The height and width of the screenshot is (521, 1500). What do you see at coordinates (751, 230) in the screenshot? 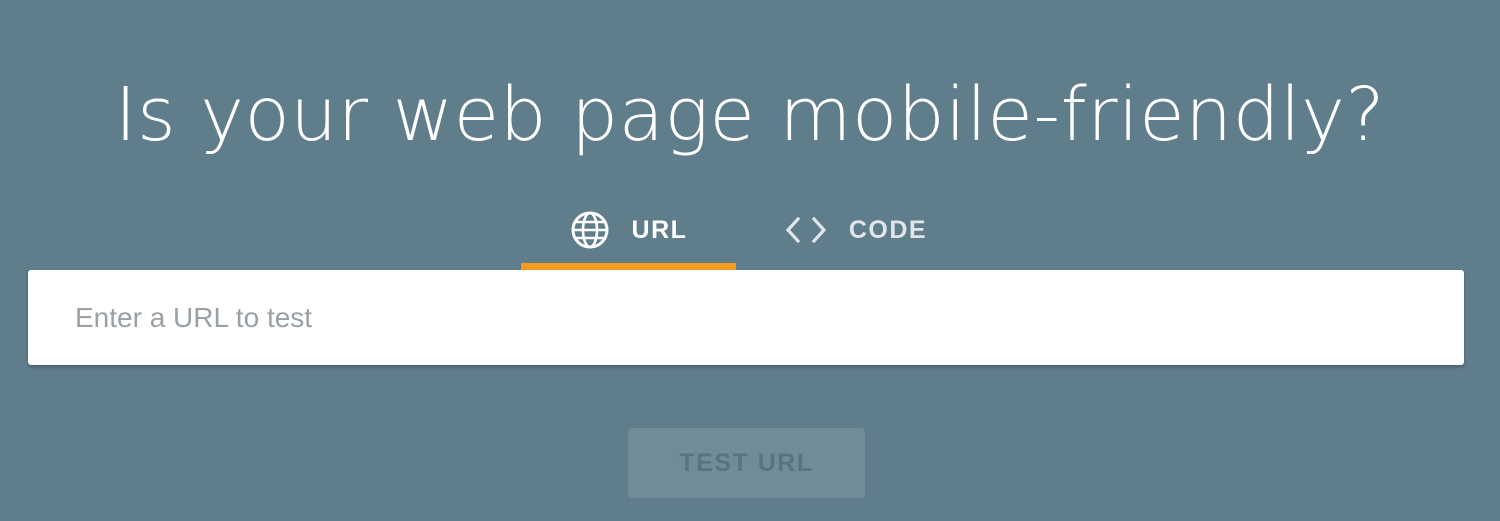
I see `input-mode-tabs: URL CODE` at bounding box center [751, 230].